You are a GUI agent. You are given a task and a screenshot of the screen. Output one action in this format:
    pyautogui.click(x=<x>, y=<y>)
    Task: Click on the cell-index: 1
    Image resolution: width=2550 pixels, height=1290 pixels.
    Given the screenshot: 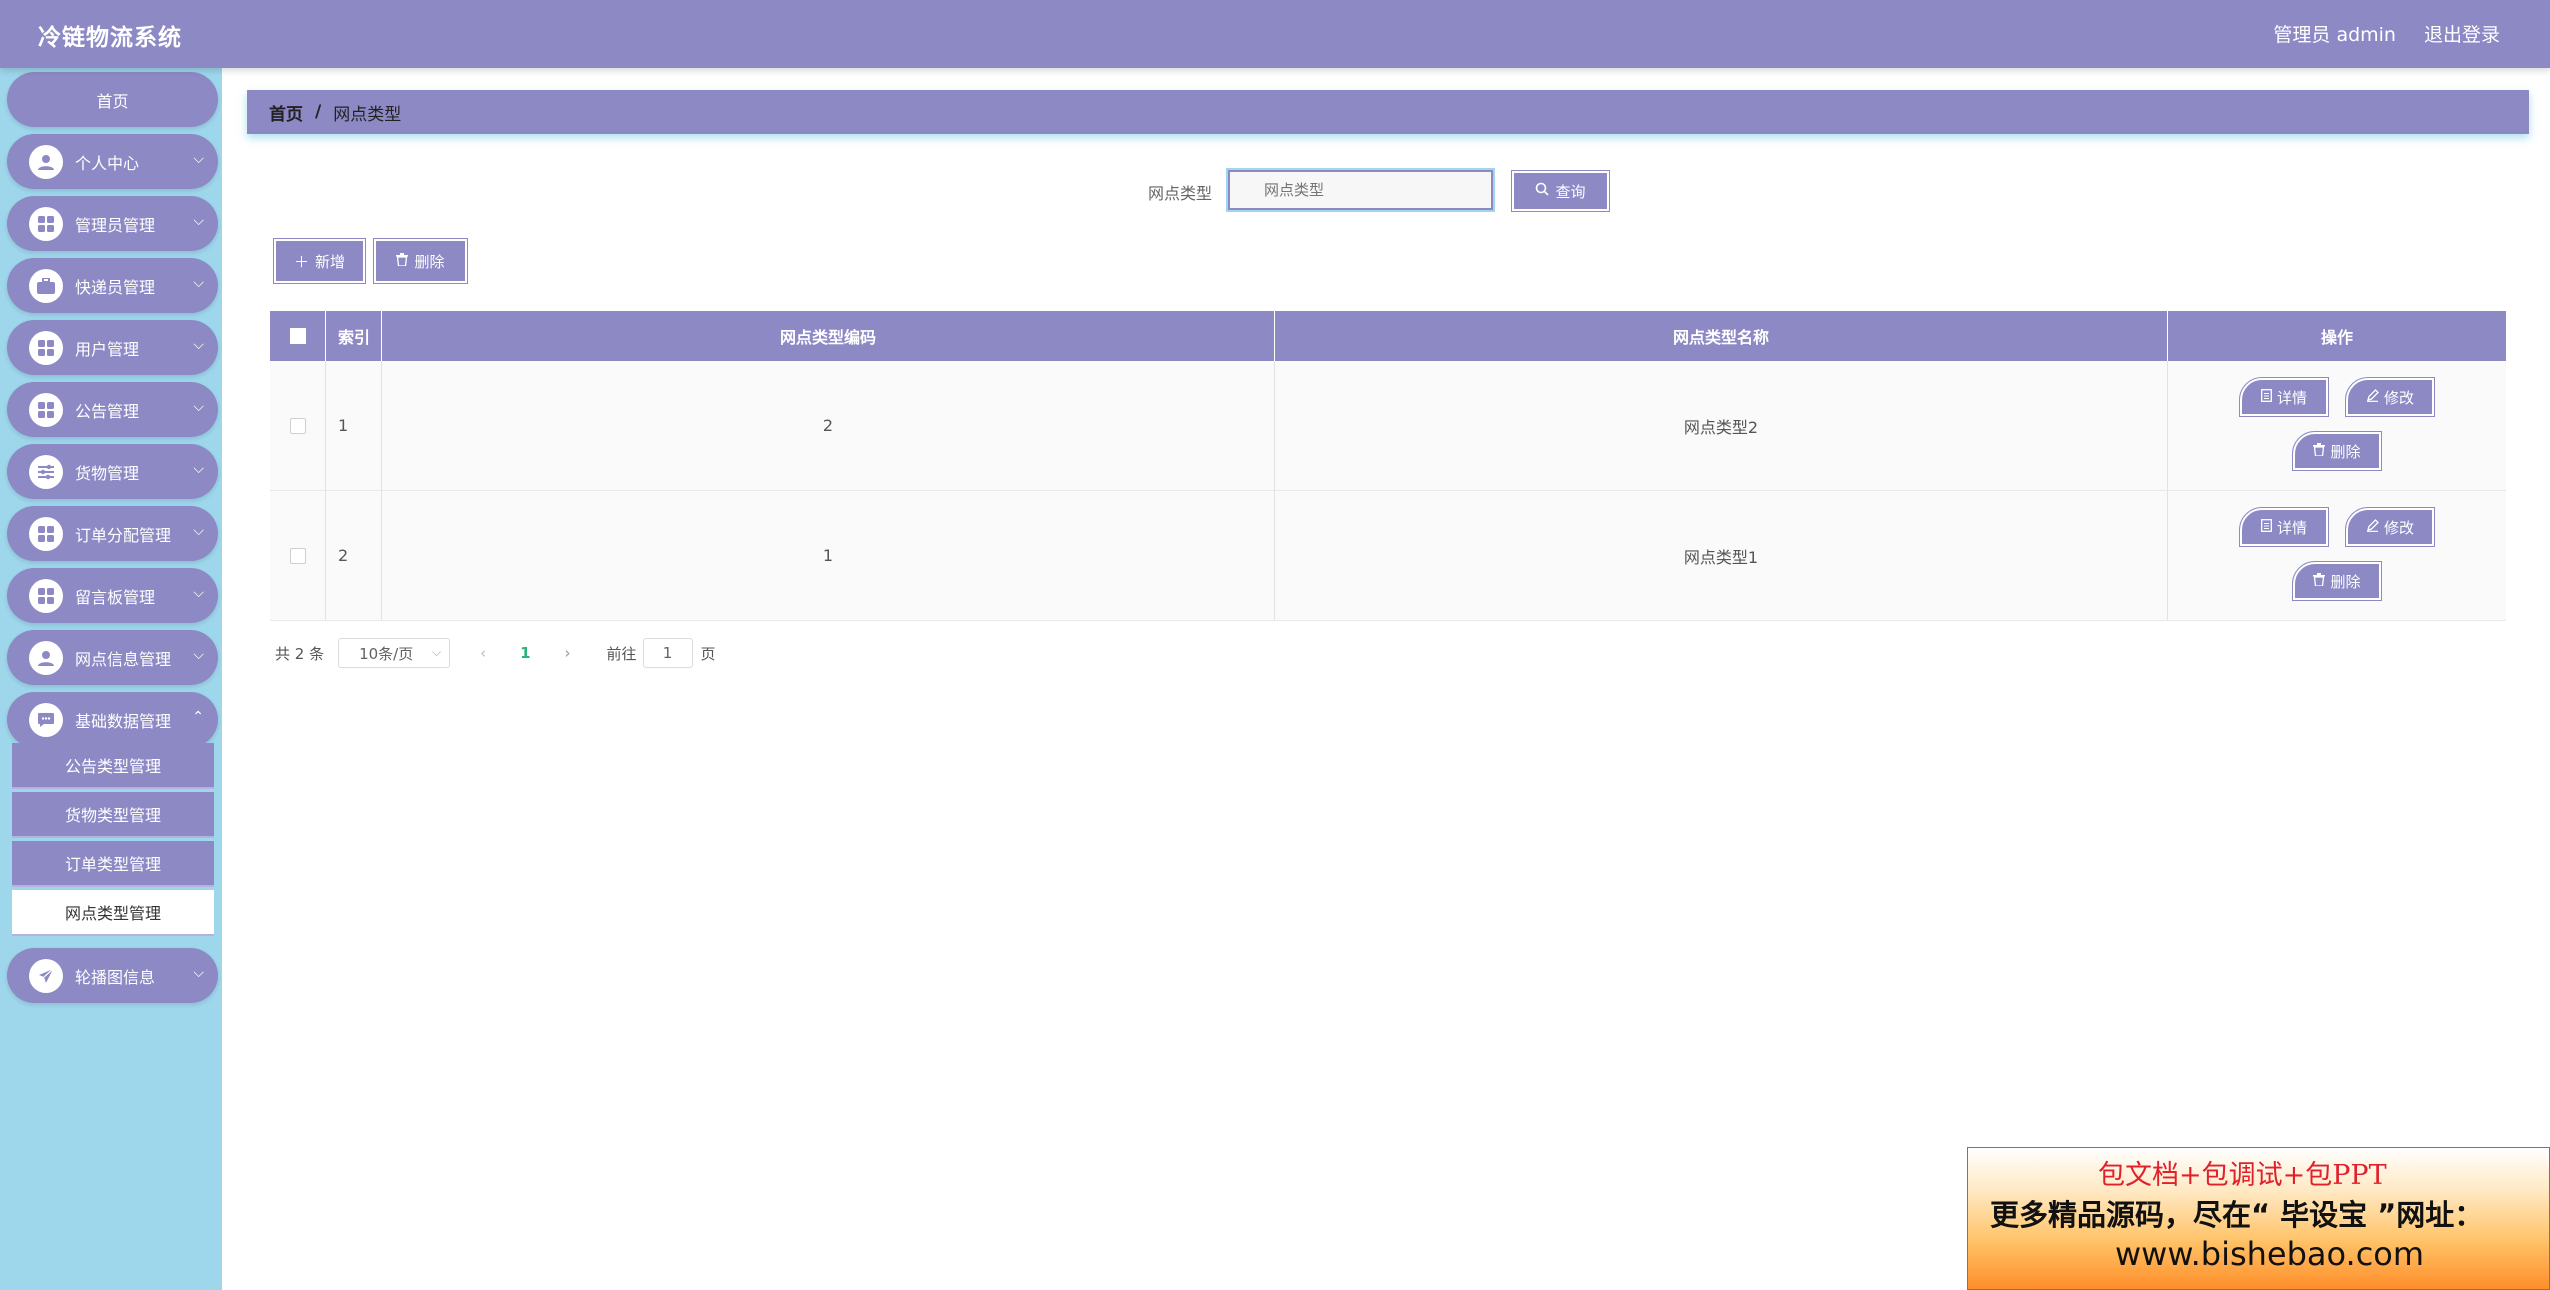 What is the action you would take?
    pyautogui.click(x=354, y=425)
    